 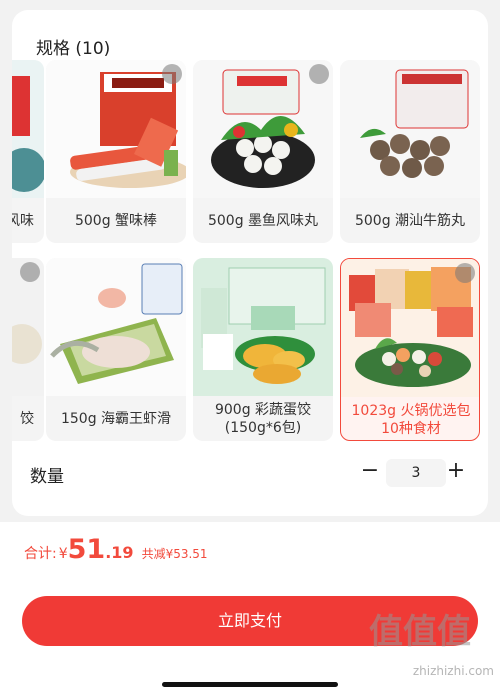 What do you see at coordinates (119, 552) in the screenshot?
I see `total-amount-decimal: .19` at bounding box center [119, 552].